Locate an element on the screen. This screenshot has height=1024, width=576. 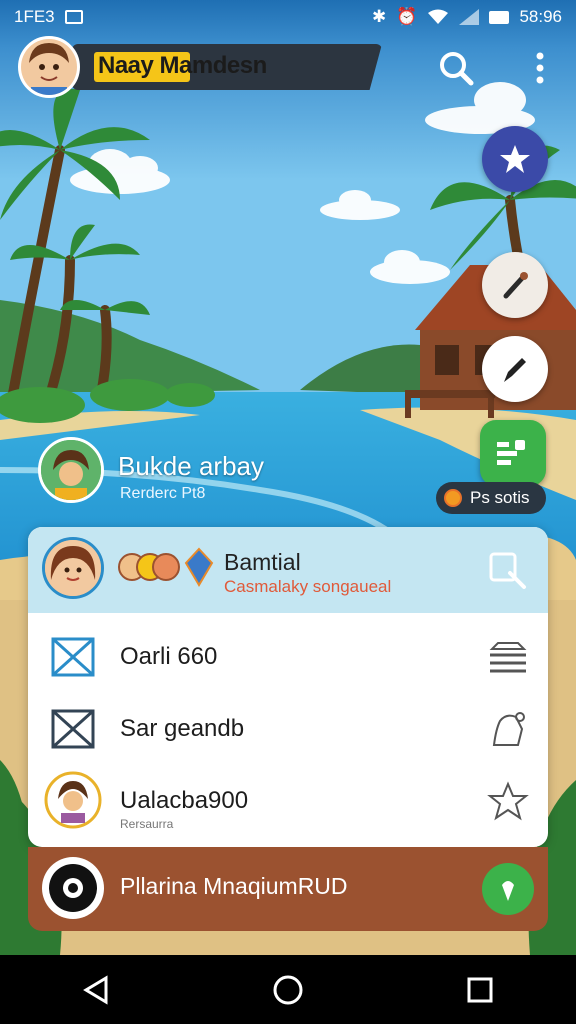
bottom-action-bar: Pllarina MnaqiumRUD is located at coordinates (288, 889).